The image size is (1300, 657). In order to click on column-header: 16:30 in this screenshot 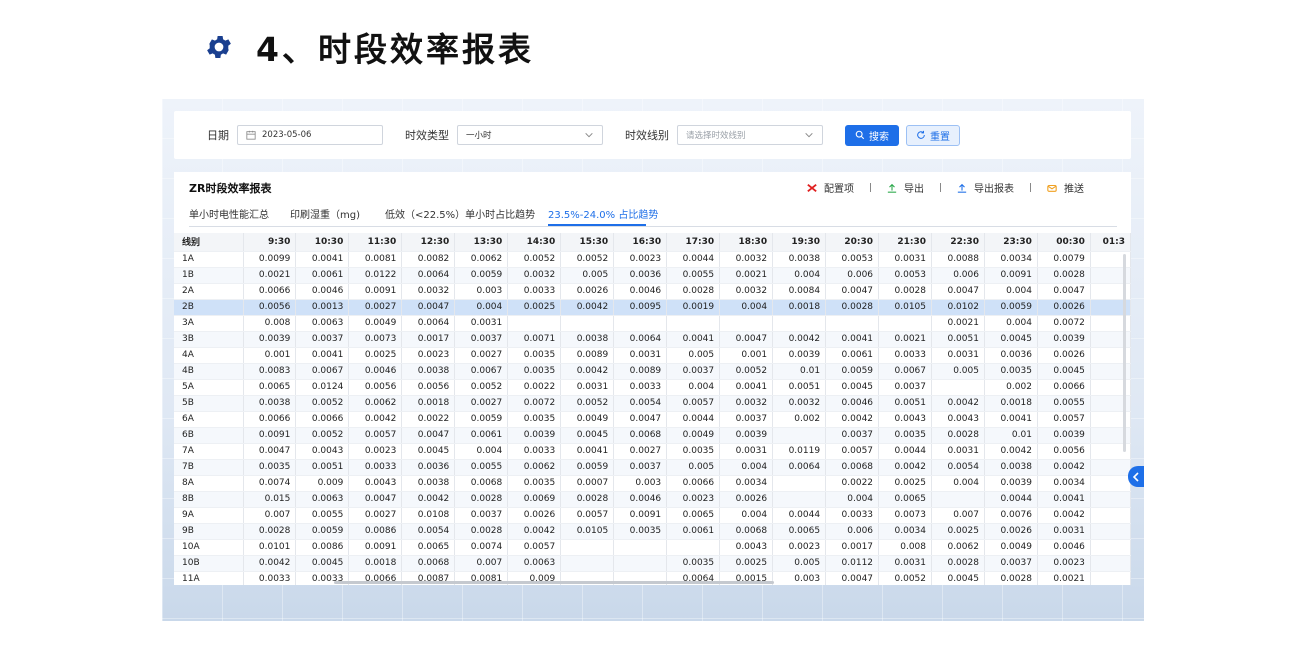, I will do `click(640, 242)`.